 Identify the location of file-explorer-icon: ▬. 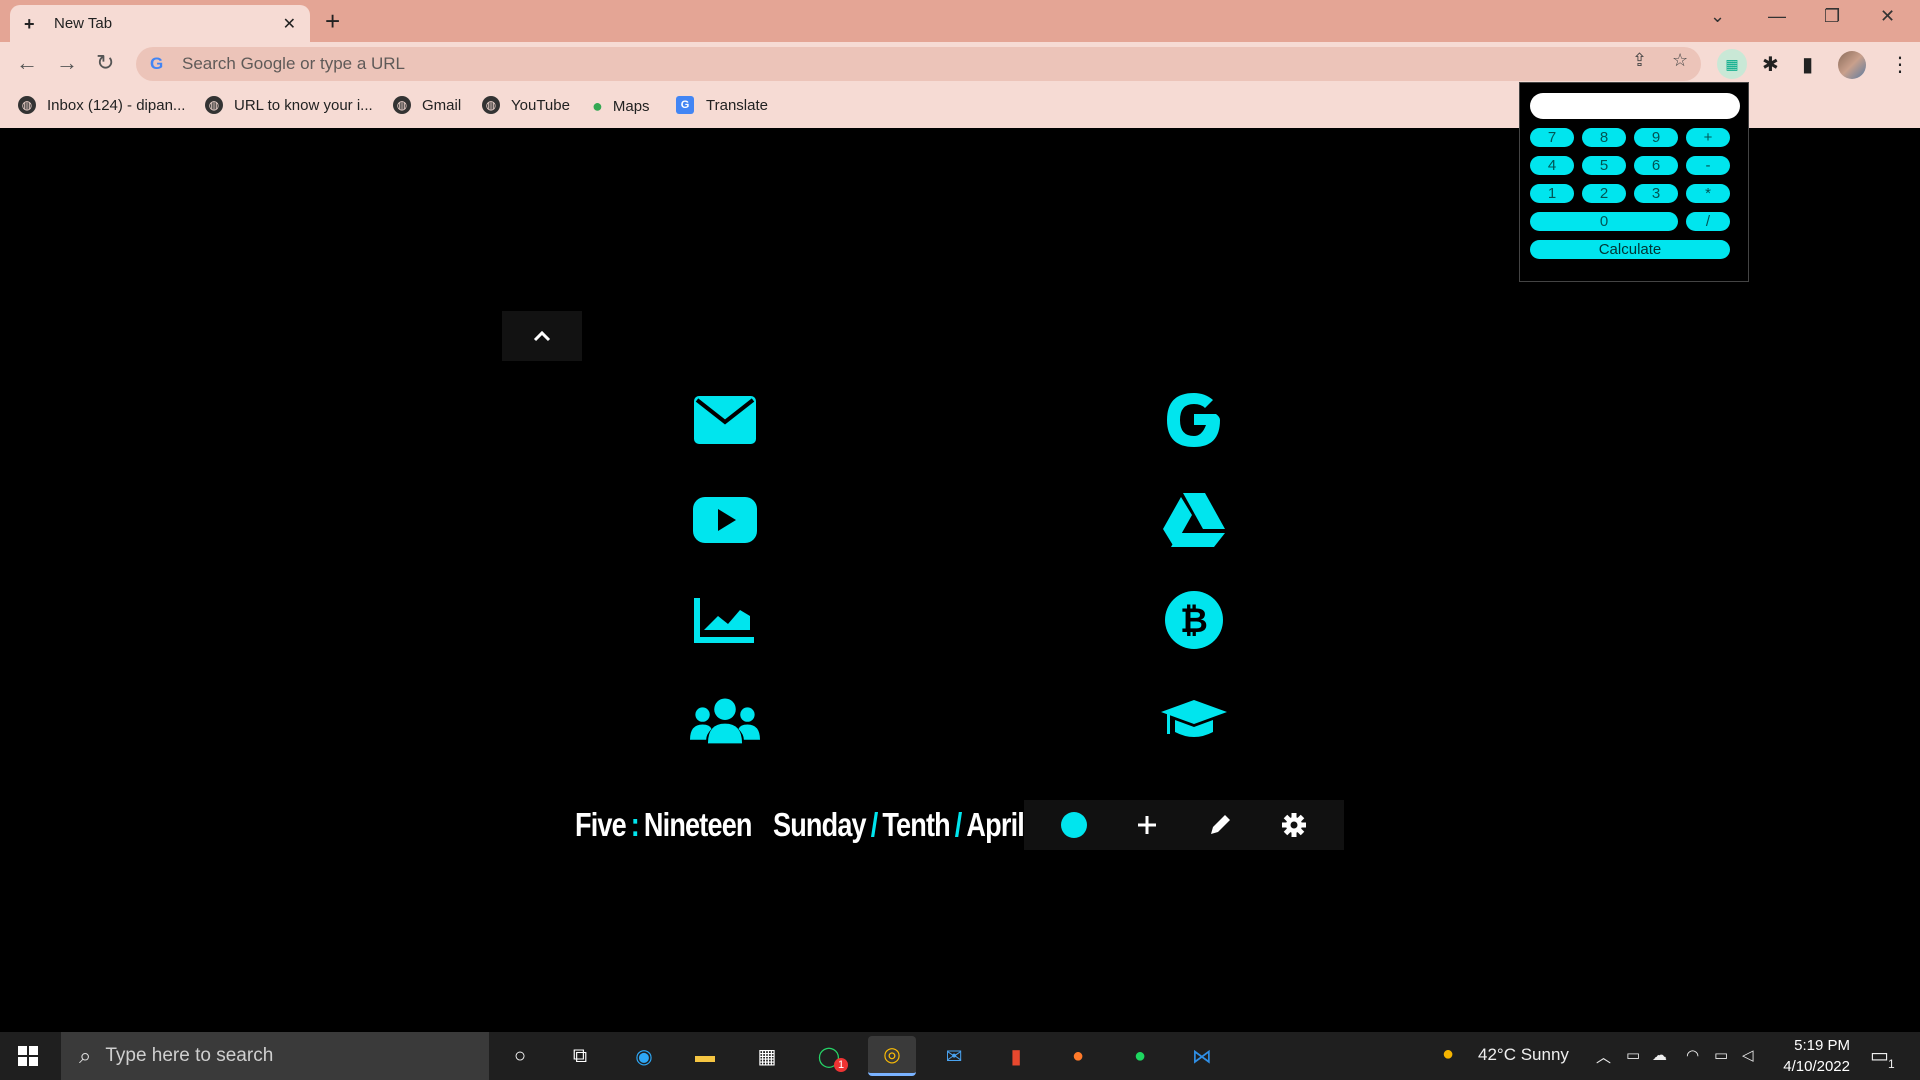
(705, 1056).